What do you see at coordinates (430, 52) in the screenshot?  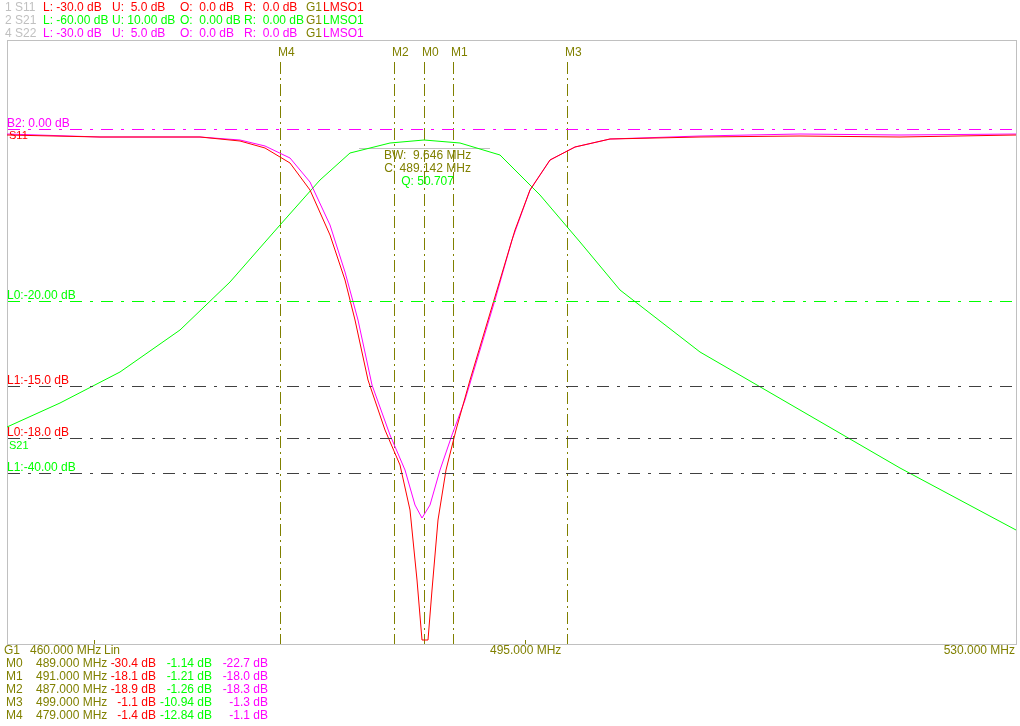 I see `marker-label: M0` at bounding box center [430, 52].